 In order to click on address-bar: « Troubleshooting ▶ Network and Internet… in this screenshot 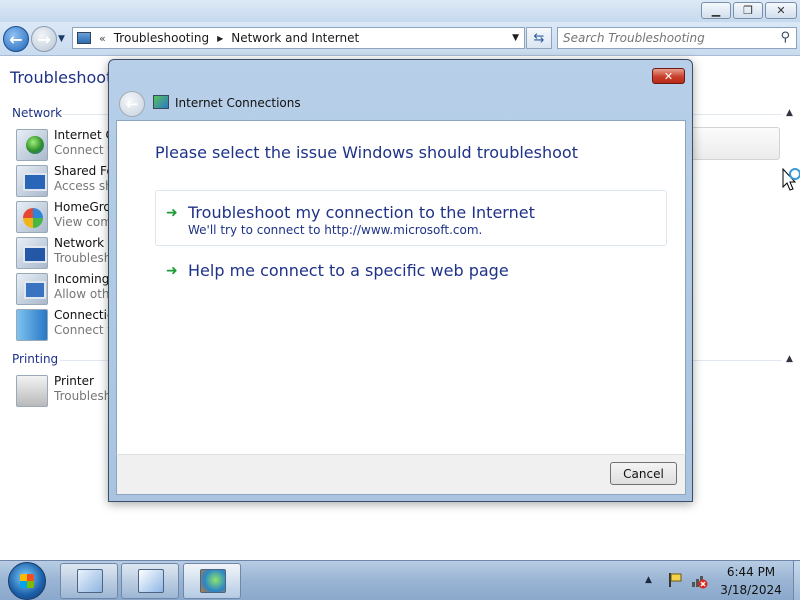, I will do `click(298, 38)`.